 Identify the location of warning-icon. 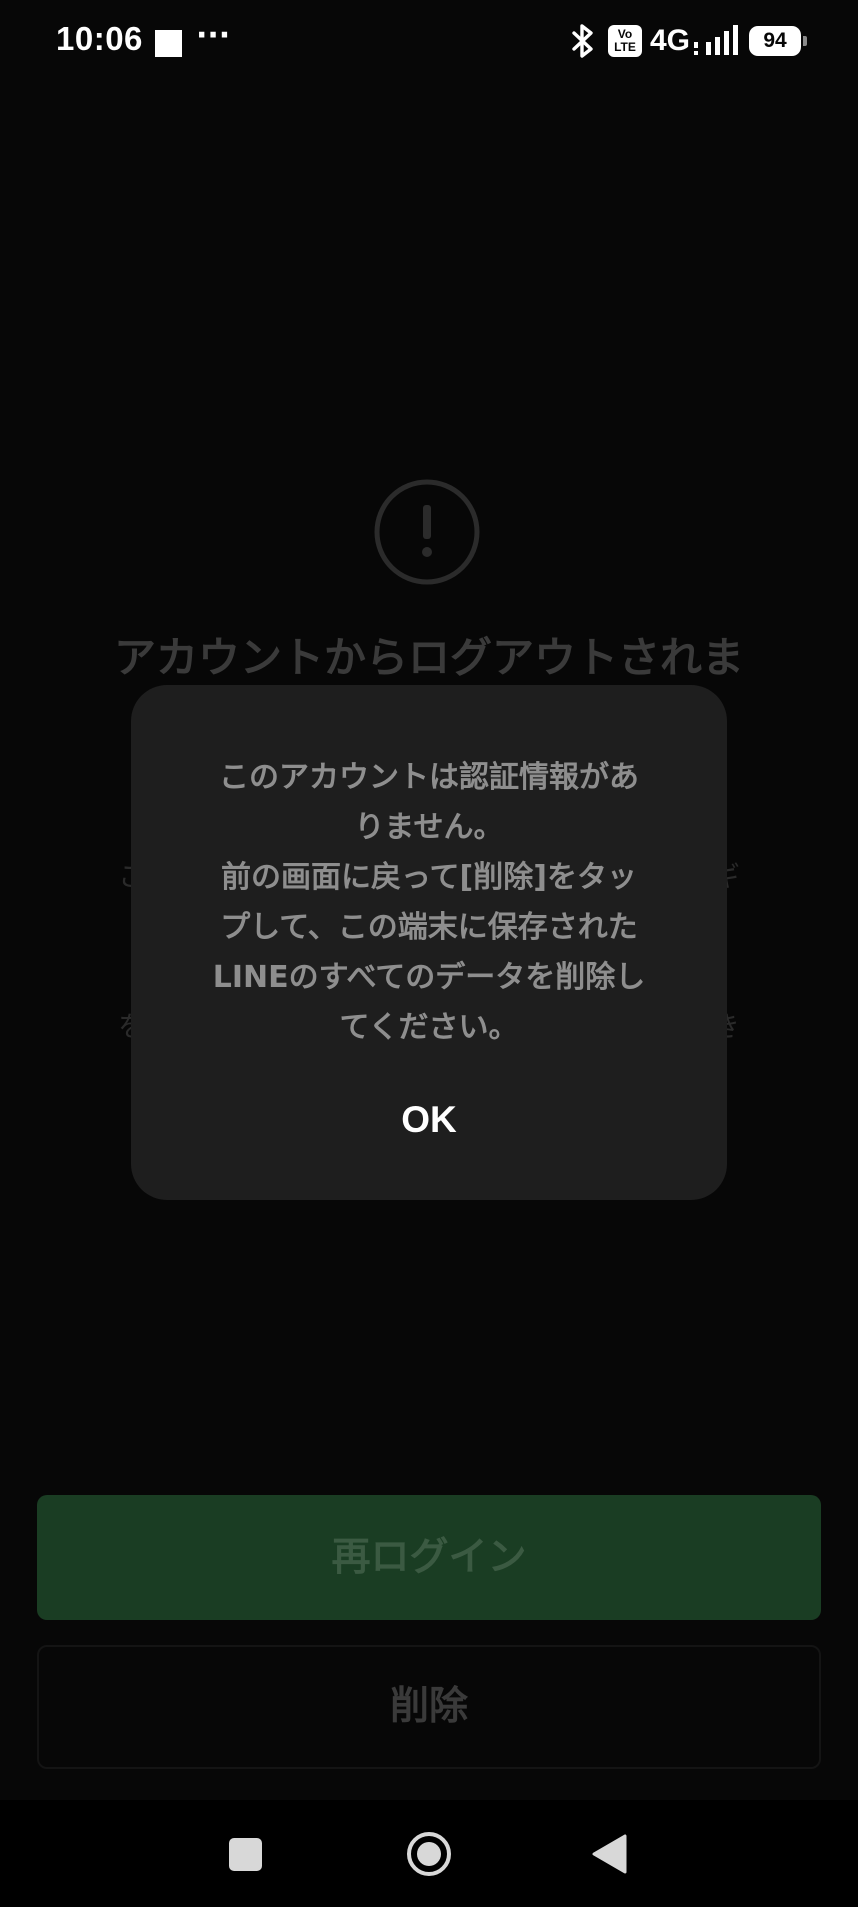
(427, 532).